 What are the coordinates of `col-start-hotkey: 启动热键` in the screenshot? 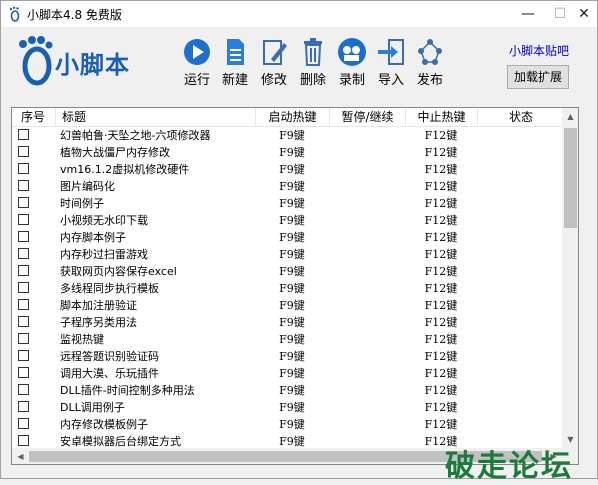 It's located at (293, 117).